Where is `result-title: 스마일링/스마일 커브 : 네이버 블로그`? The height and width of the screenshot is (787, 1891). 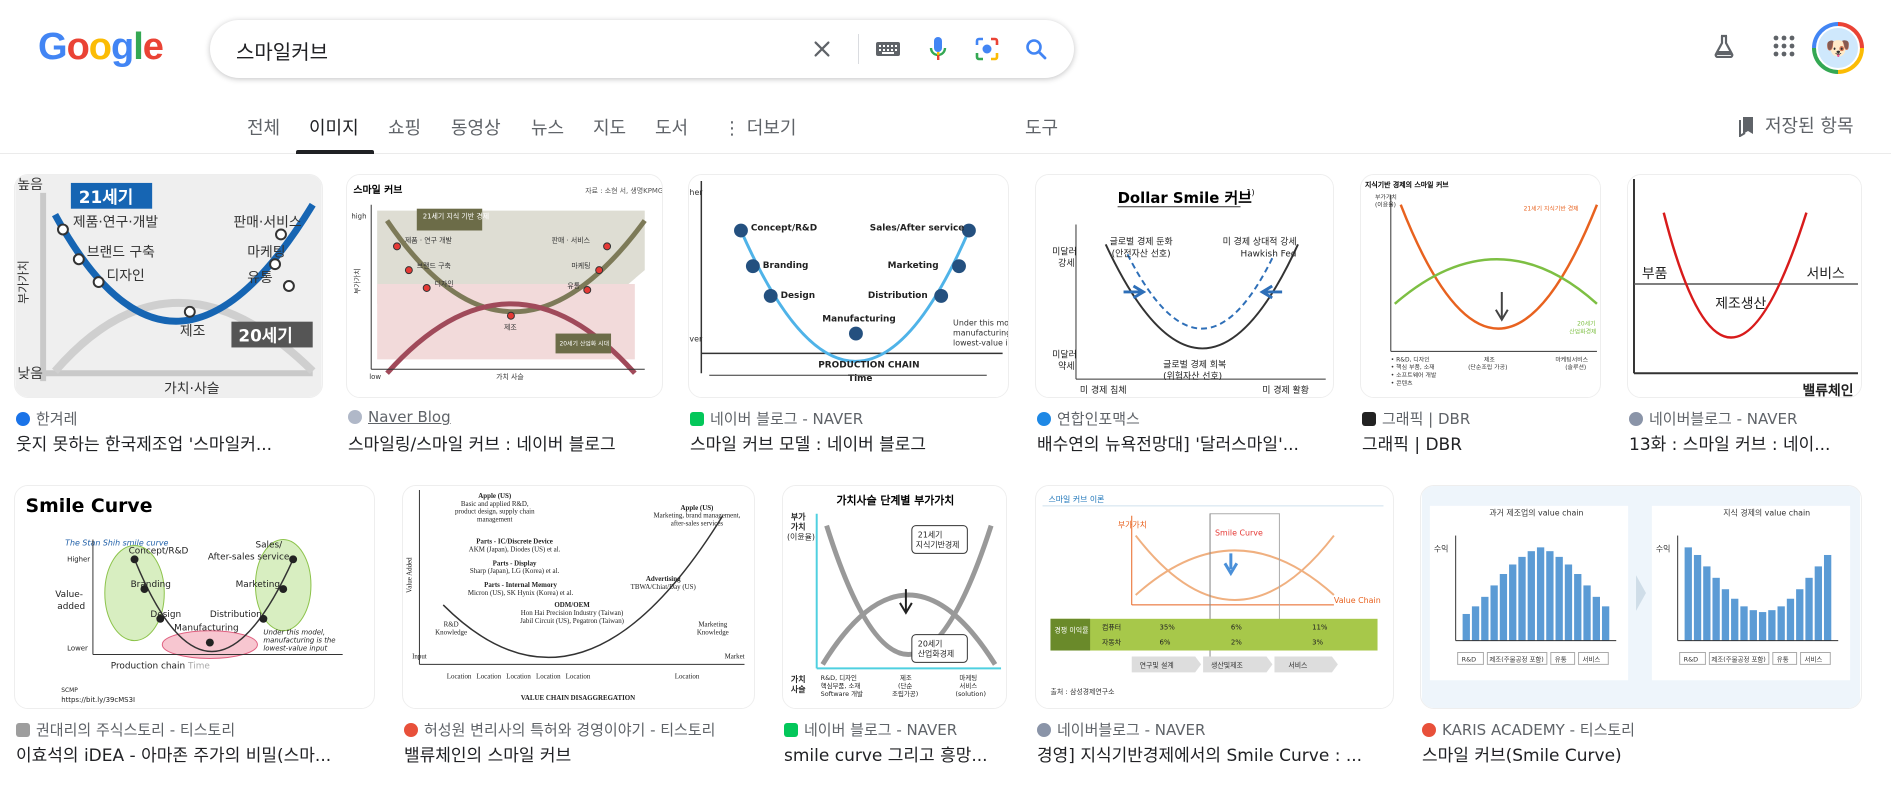 result-title: 스마일링/스마일 커브 : 네이버 블로그 is located at coordinates (507, 442).